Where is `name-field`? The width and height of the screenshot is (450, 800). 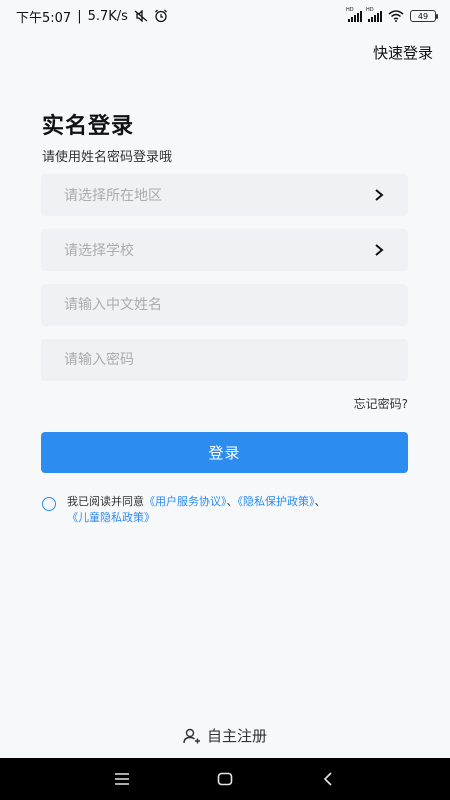
name-field is located at coordinates (224, 305).